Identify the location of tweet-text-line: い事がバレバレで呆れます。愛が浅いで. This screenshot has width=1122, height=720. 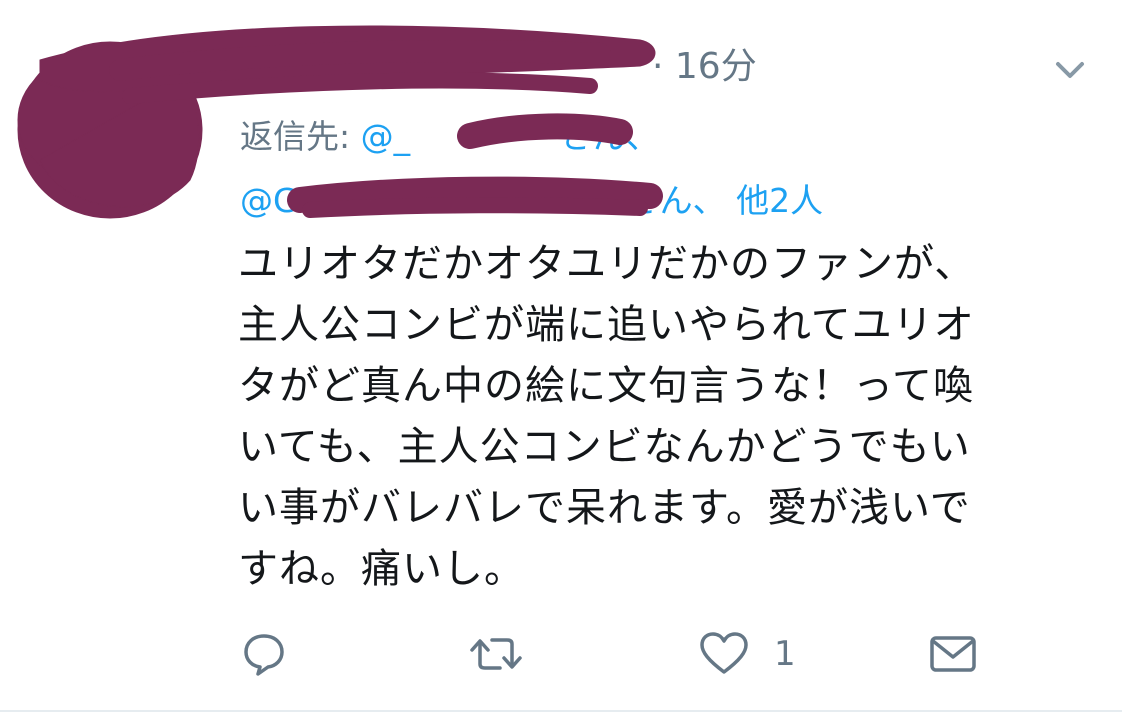
(604, 508).